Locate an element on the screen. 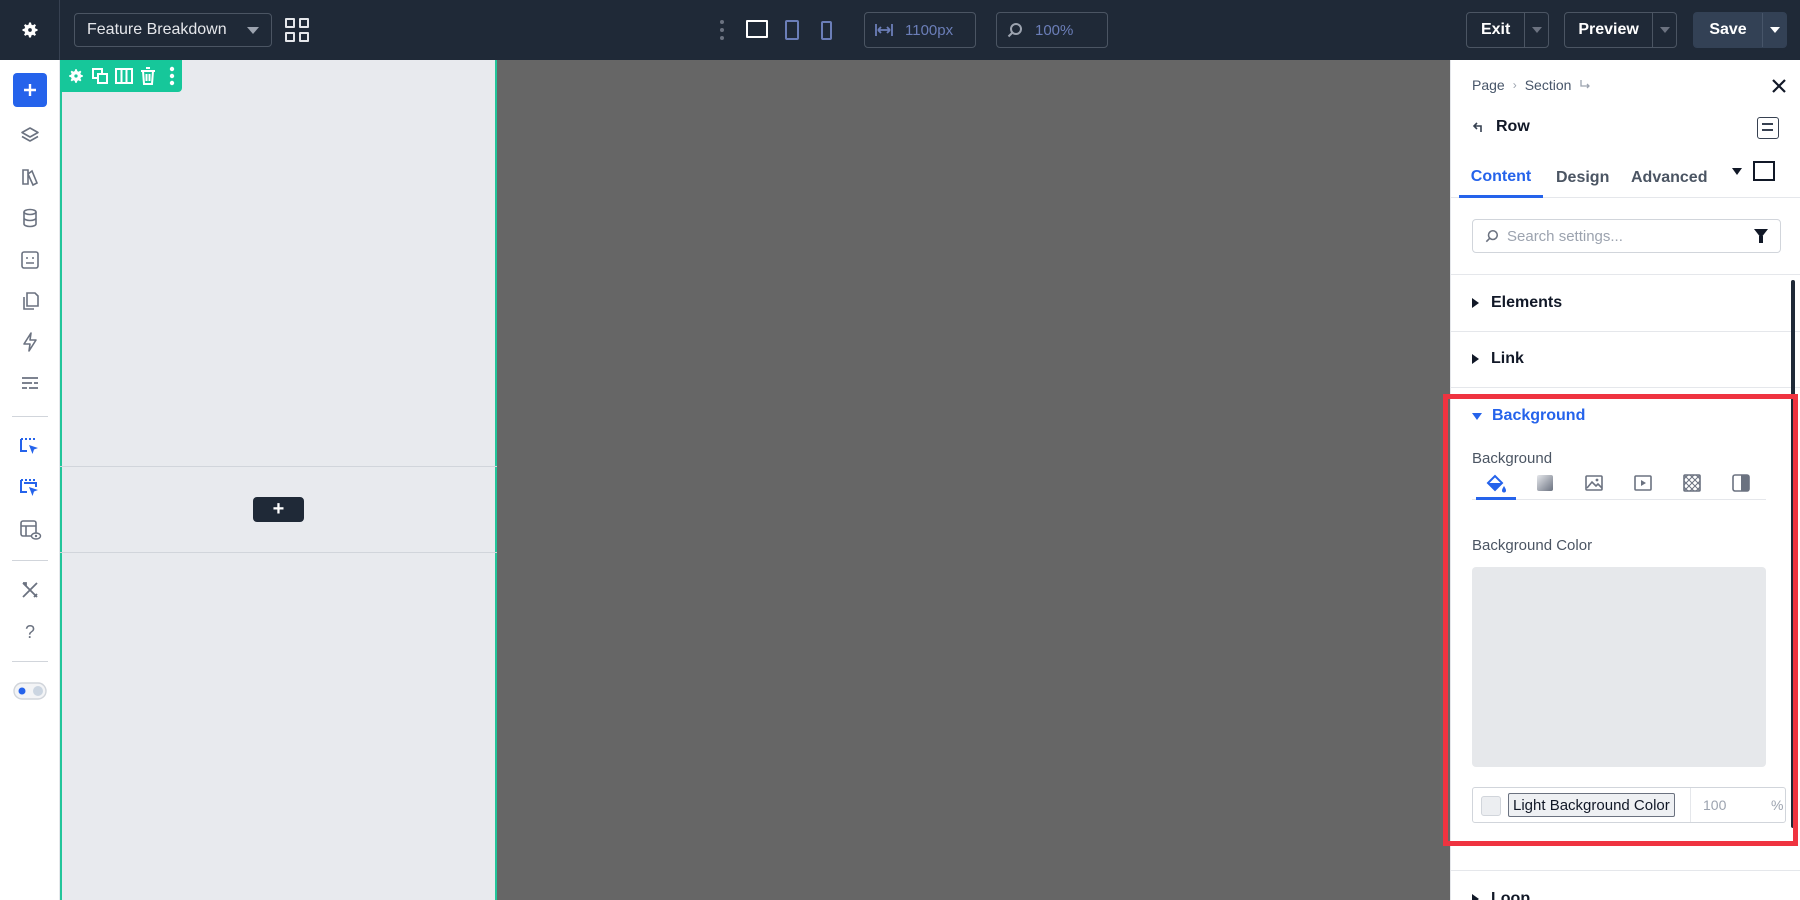 The width and height of the screenshot is (1800, 900). row-more-icon is located at coordinates (172, 76).